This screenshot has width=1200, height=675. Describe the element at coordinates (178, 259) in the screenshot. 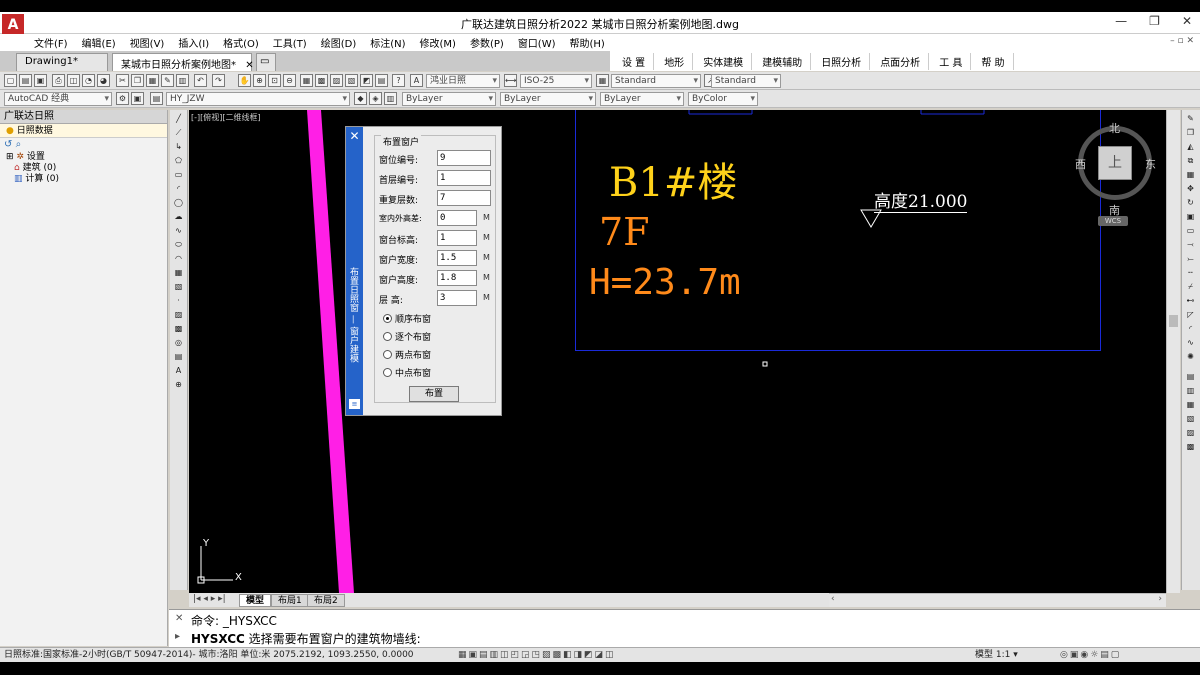

I see `ellipse-arc-icon: ◠` at that location.